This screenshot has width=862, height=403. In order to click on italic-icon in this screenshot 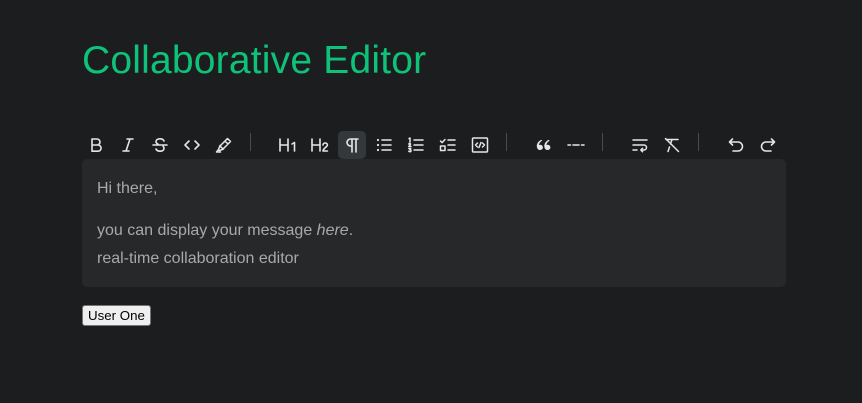, I will do `click(128, 145)`.